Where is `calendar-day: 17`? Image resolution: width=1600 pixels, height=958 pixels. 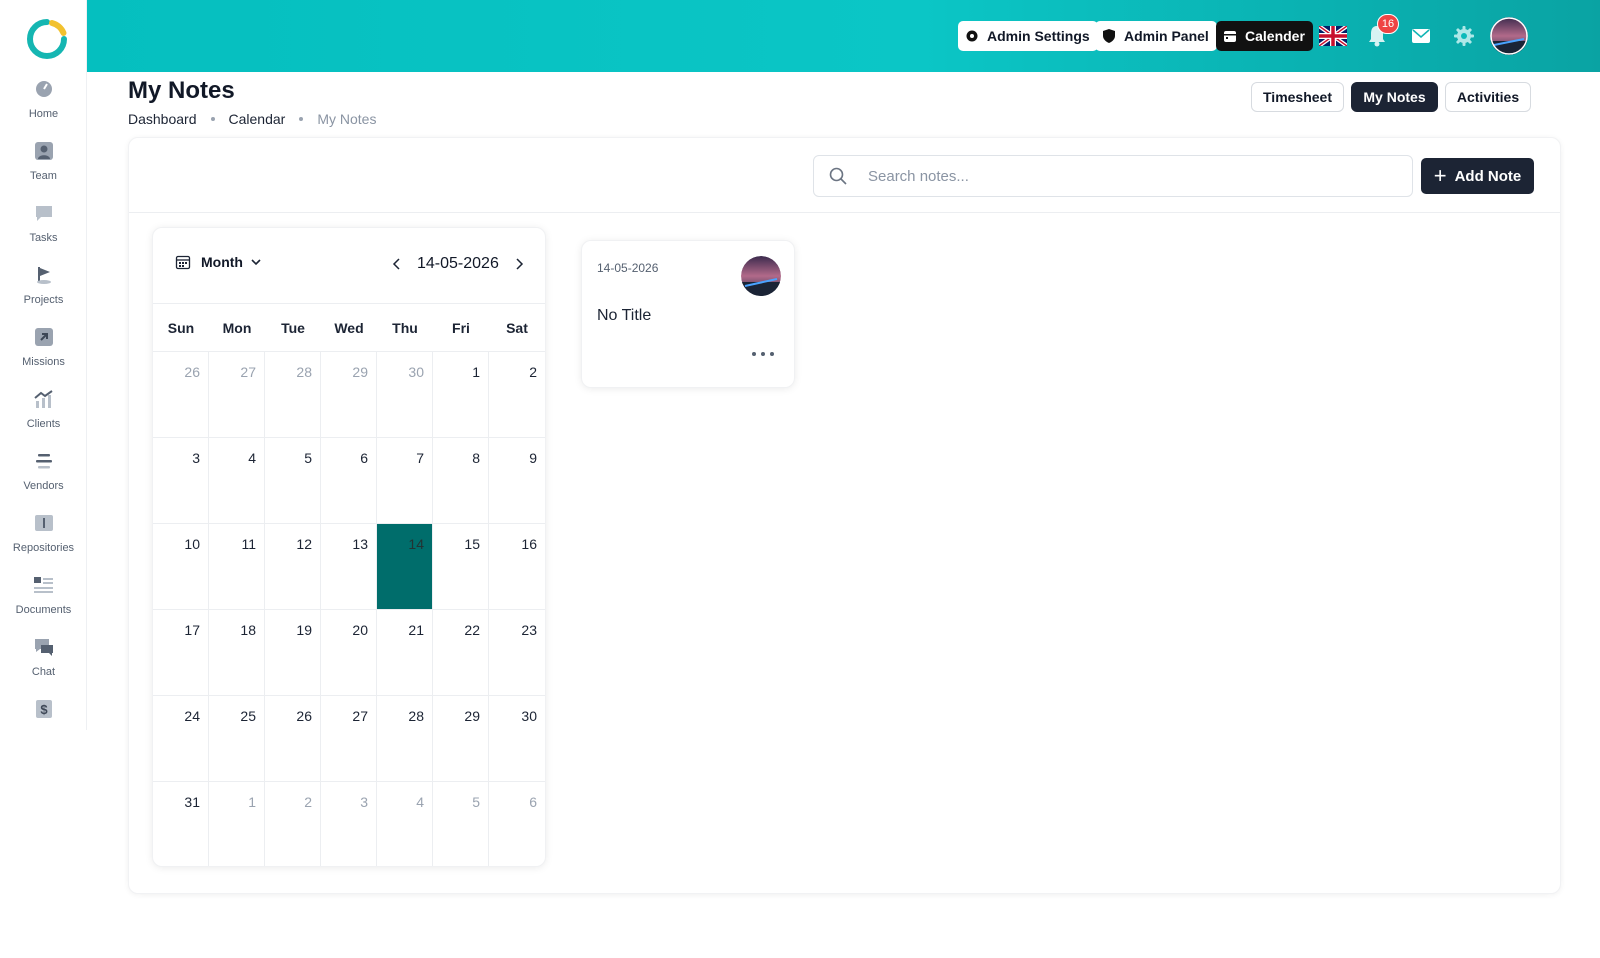
calendar-day: 17 is located at coordinates (181, 653).